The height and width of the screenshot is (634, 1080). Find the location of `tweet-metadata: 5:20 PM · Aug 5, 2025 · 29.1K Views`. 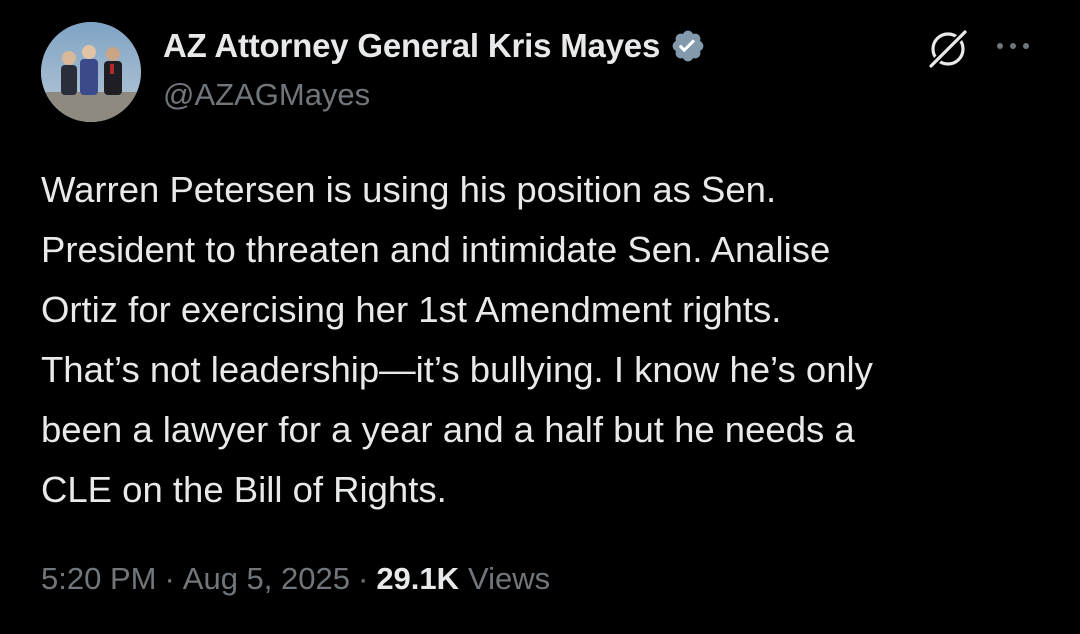

tweet-metadata: 5:20 PM · Aug 5, 2025 · 29.1K Views is located at coordinates (295, 579).